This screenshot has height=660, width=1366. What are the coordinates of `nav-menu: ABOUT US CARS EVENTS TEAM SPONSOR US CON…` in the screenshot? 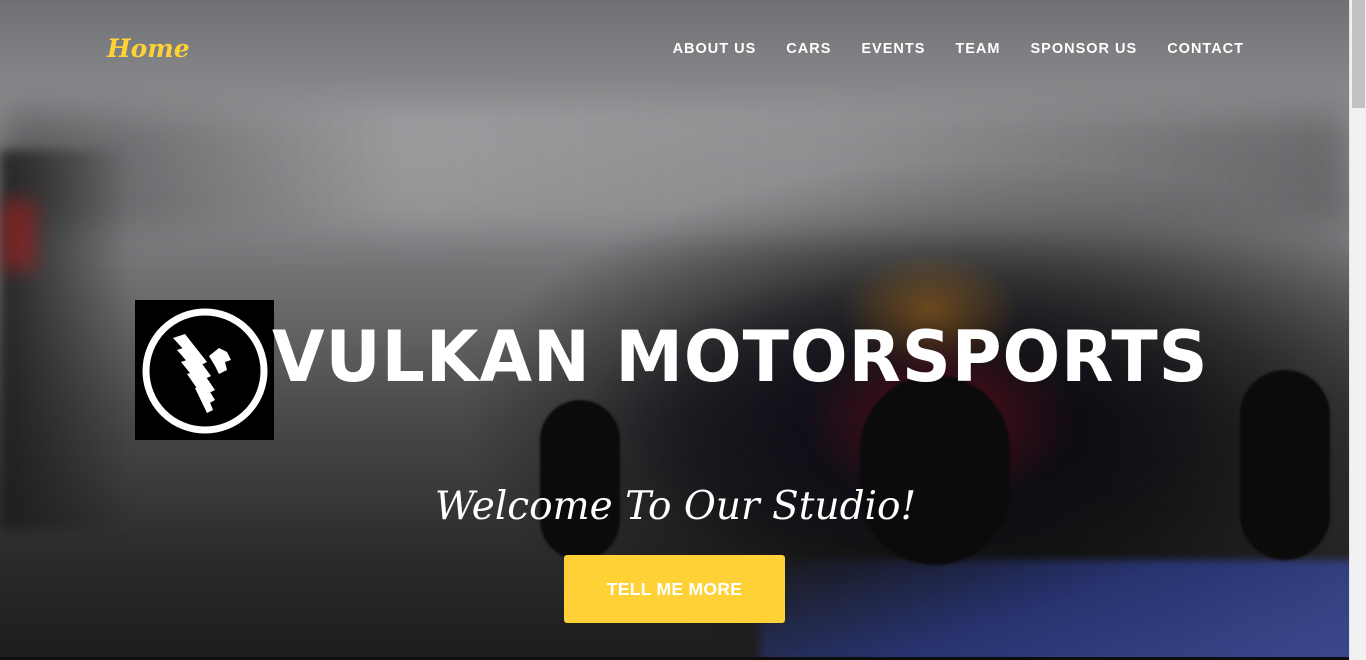 It's located at (943, 49).